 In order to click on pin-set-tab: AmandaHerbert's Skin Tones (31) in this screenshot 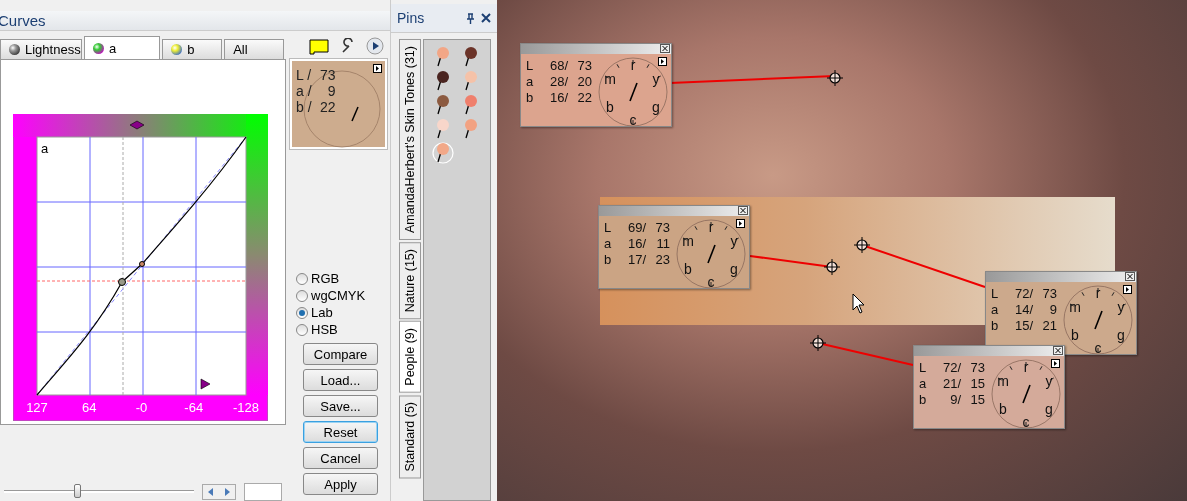, I will do `click(410, 139)`.